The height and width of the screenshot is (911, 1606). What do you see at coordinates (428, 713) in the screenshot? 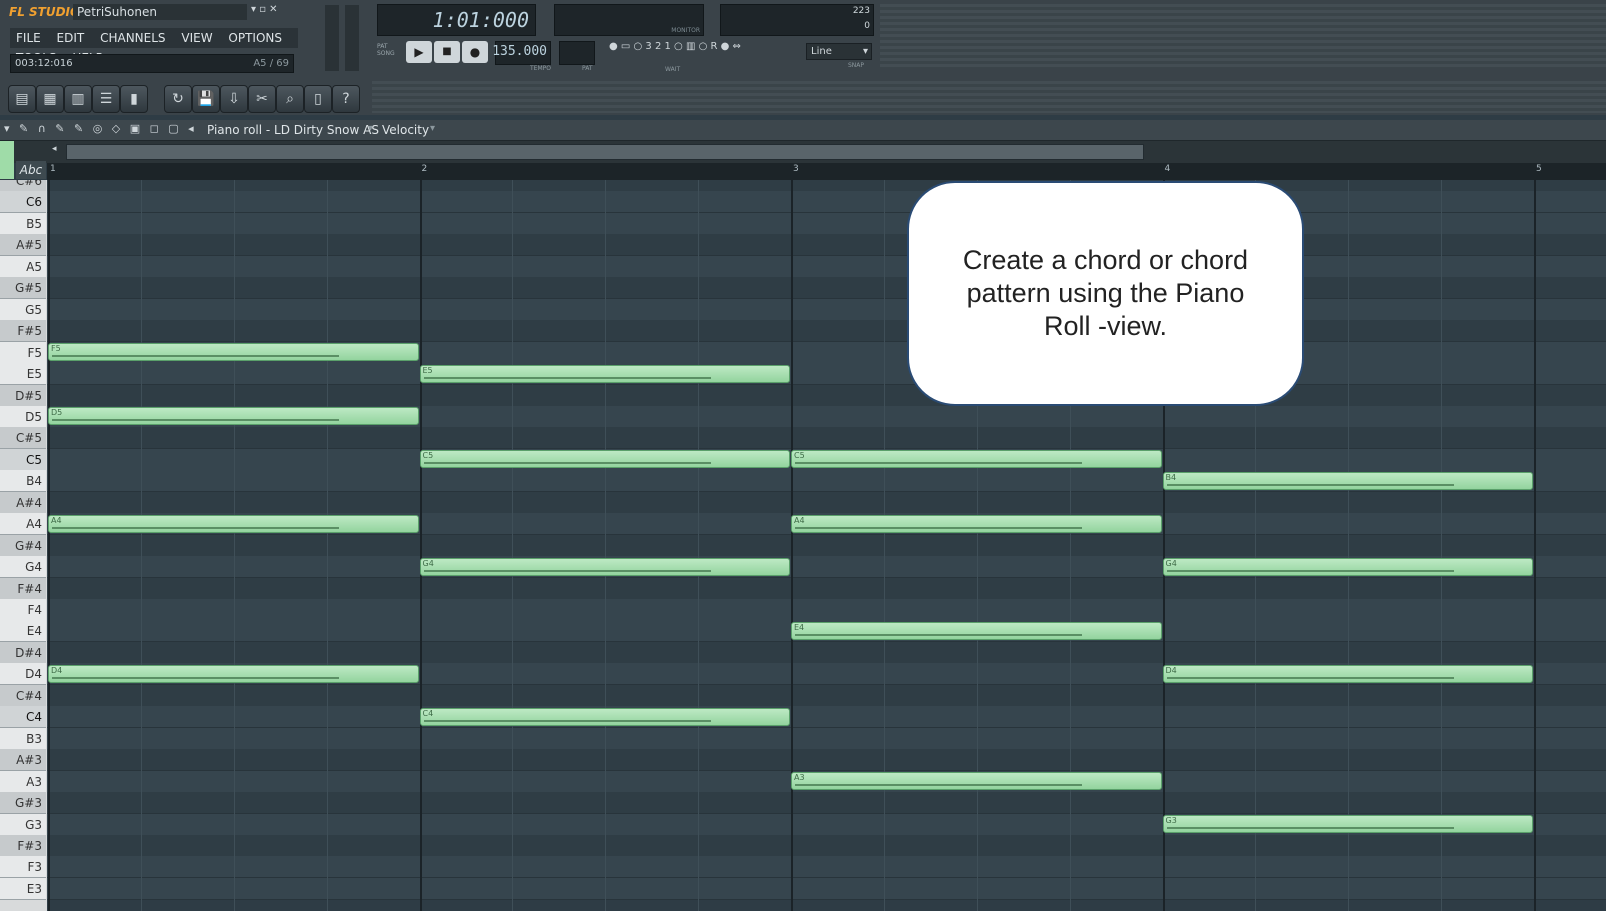
I see `note-label: C4` at bounding box center [428, 713].